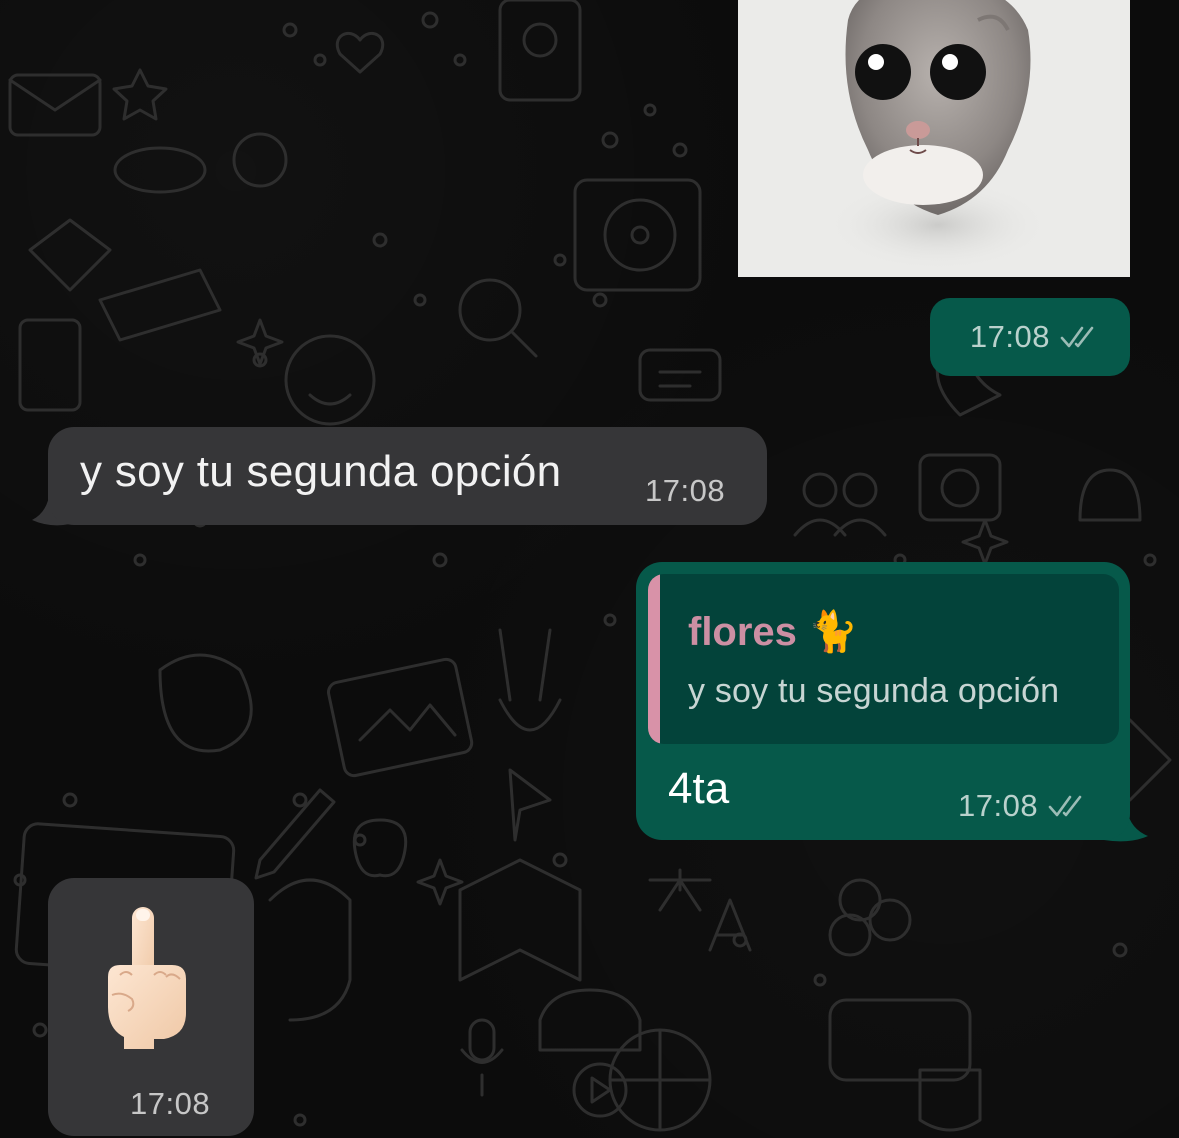 This screenshot has height=1138, width=1179. Describe the element at coordinates (699, 788) in the screenshot. I see `message-text: 4ta` at that location.